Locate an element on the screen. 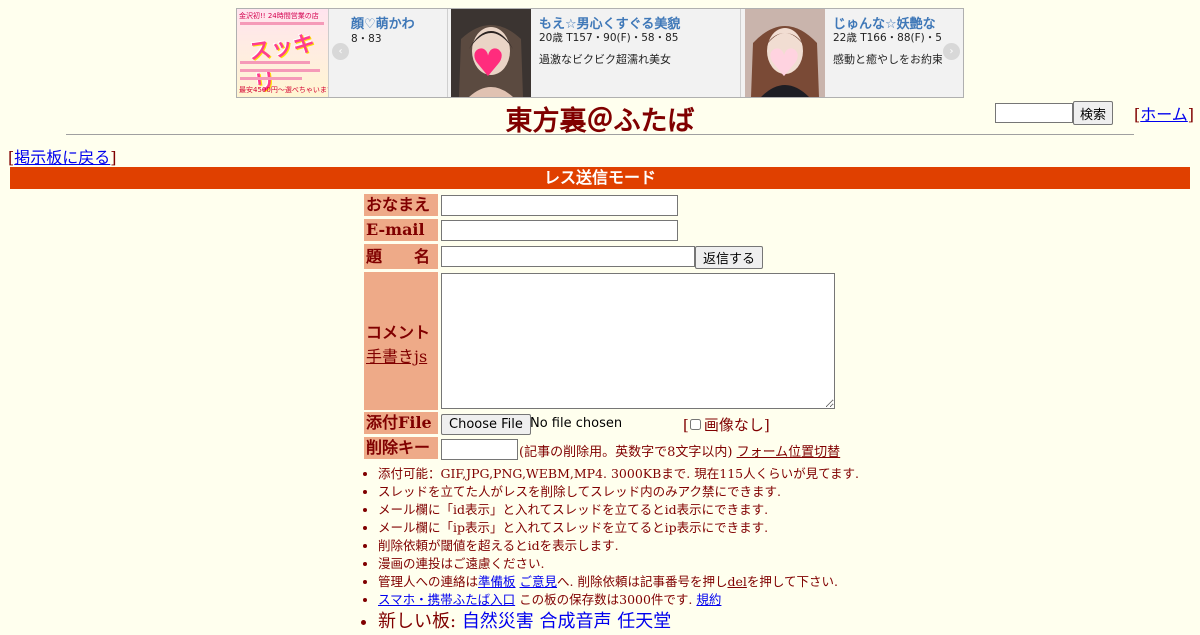 Image resolution: width=1200 pixels, height=635 pixels. mobile-entrance-link: スマホ・携帯ふたば入口 is located at coordinates (446, 599).